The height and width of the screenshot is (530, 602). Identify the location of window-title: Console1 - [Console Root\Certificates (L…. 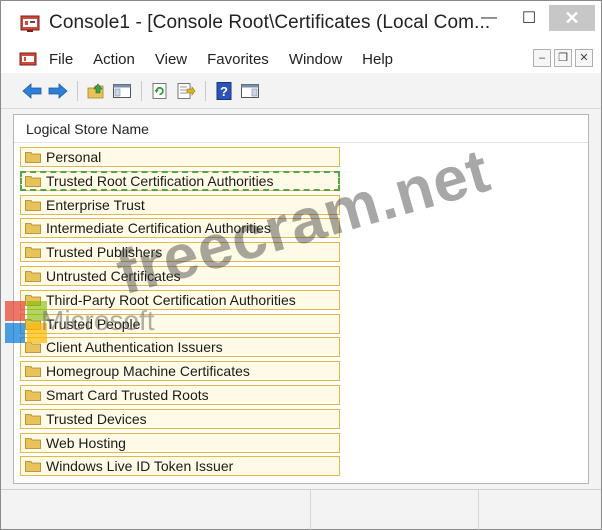
(270, 22).